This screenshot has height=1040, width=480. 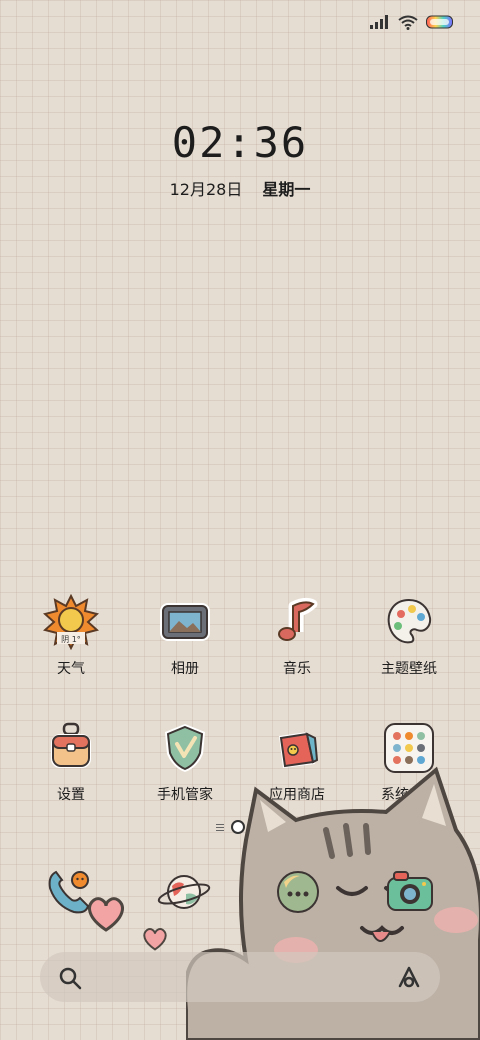 I want to click on phone-icon, so click(x=70, y=892).